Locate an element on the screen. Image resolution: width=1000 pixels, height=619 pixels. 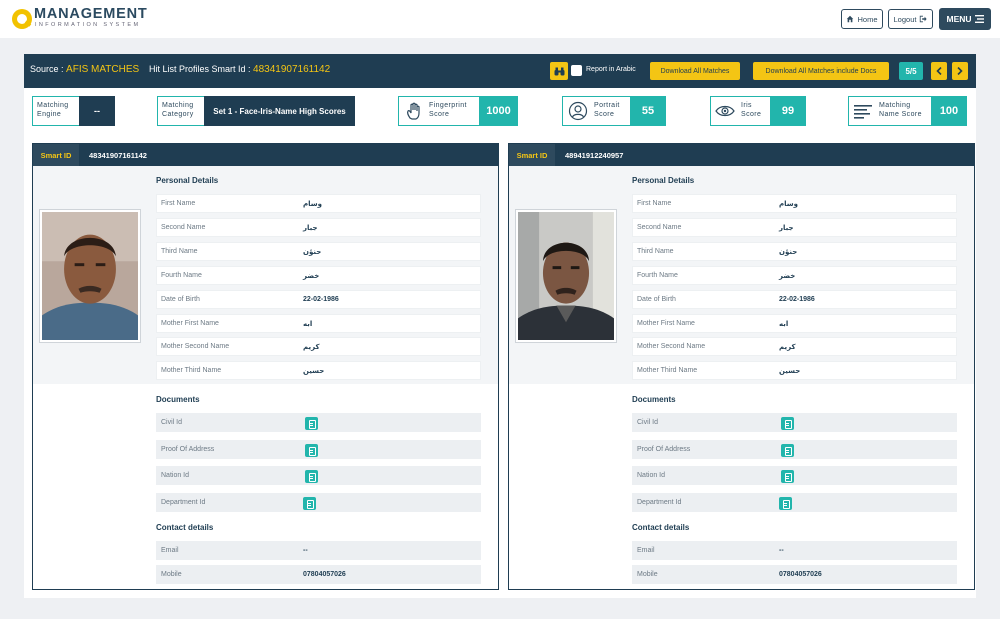
matching-category-label: Matching Category is located at coordinates (178, 110).